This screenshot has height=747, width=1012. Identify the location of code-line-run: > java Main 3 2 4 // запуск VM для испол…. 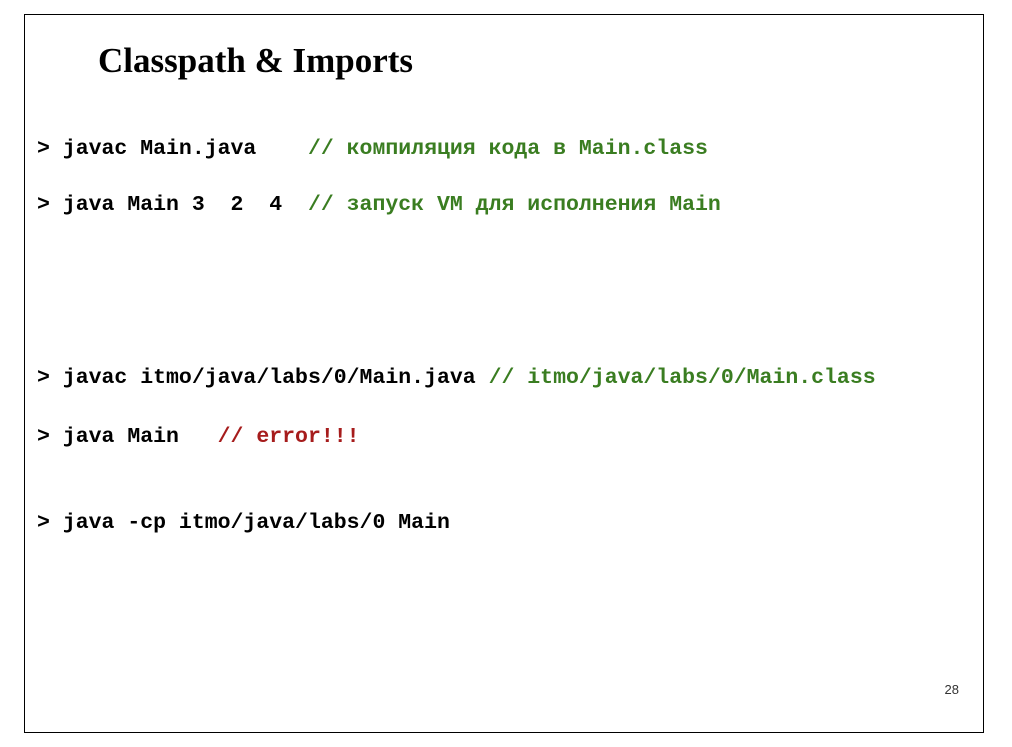
(379, 205).